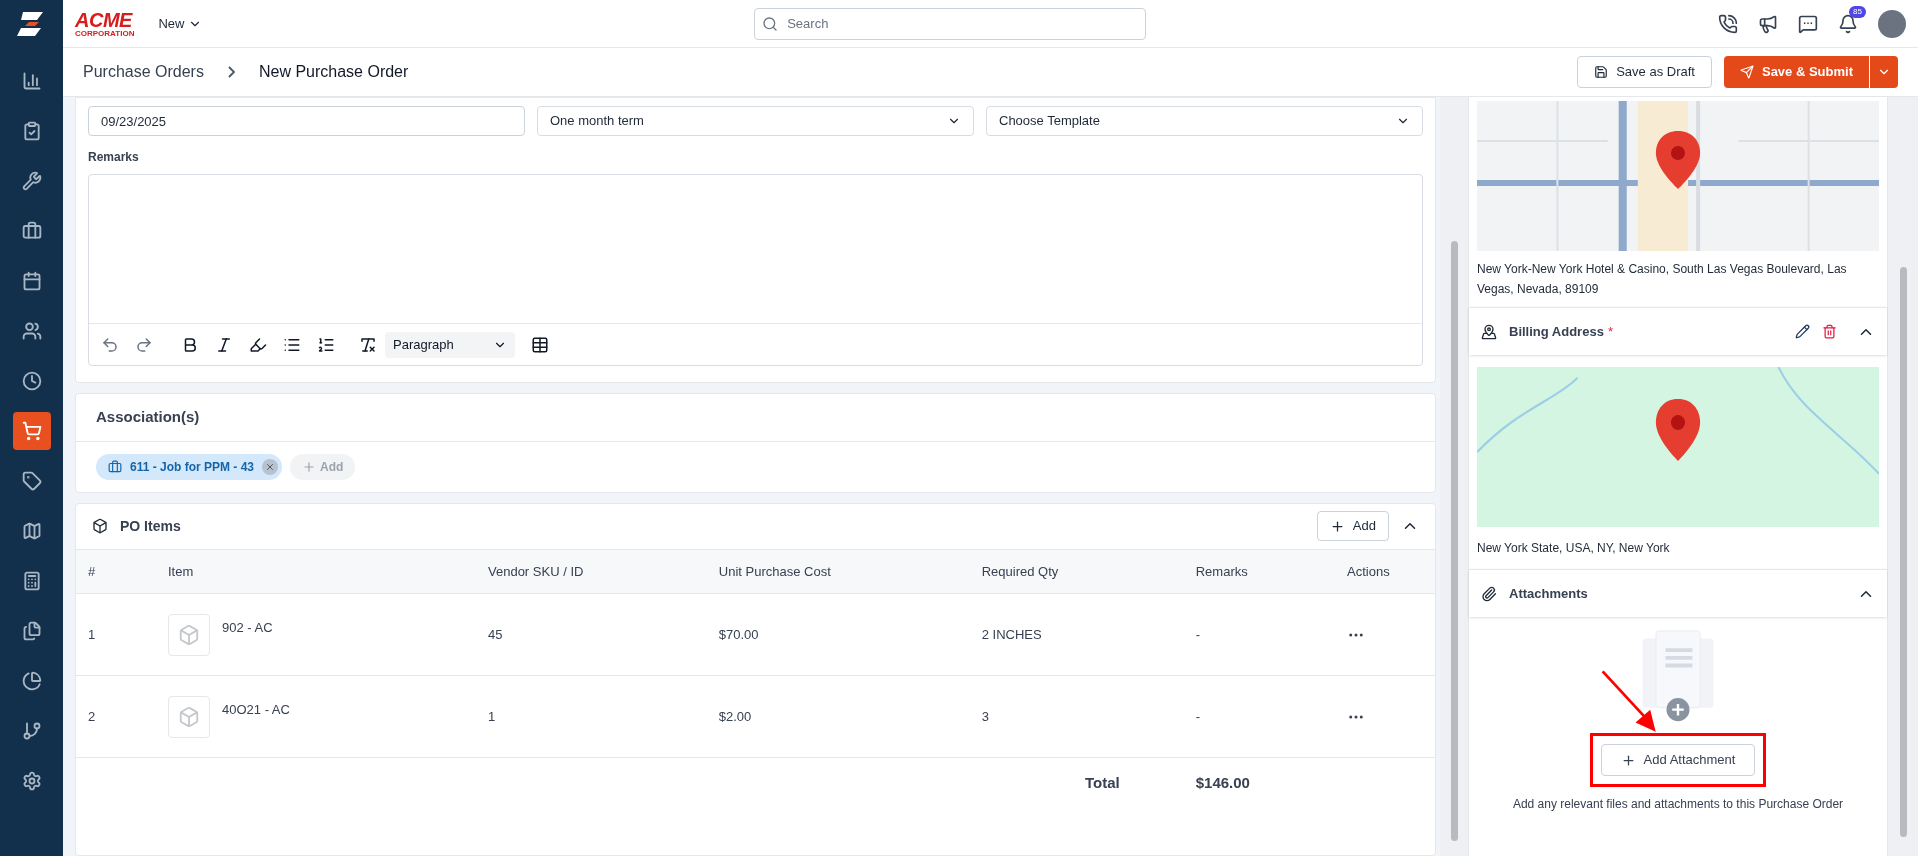  I want to click on table-cell: $2.00, so click(838, 716).